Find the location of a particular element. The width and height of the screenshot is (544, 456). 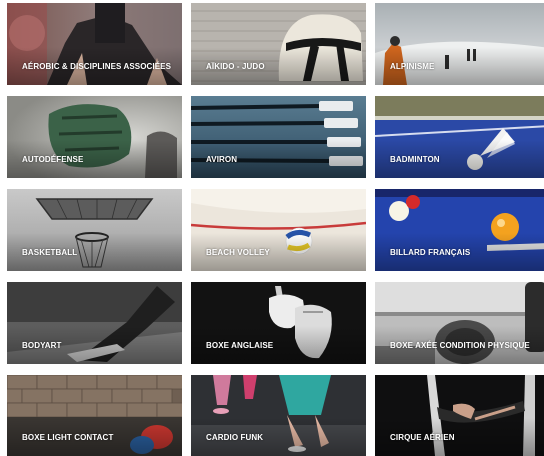

sport-label: BILLARD FRANÇAIS is located at coordinates (430, 252).